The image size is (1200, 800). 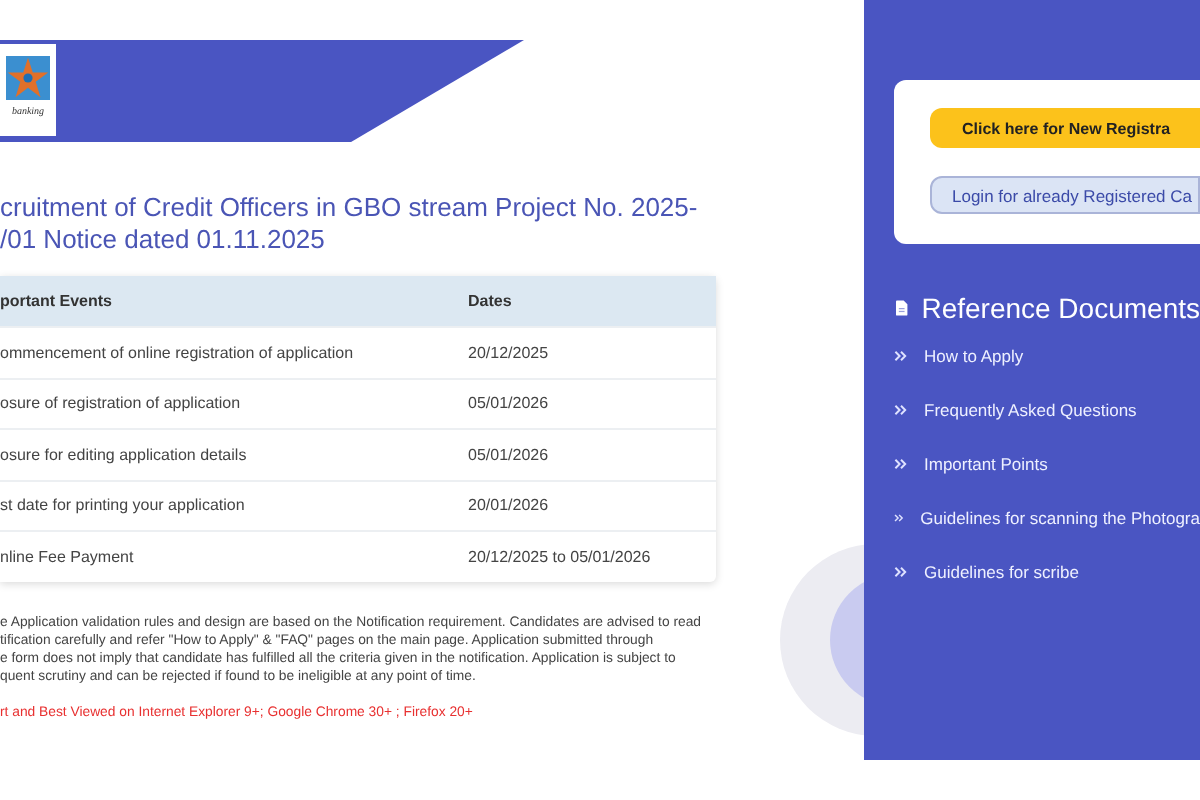 What do you see at coordinates (28, 78) in the screenshot?
I see `star-icon` at bounding box center [28, 78].